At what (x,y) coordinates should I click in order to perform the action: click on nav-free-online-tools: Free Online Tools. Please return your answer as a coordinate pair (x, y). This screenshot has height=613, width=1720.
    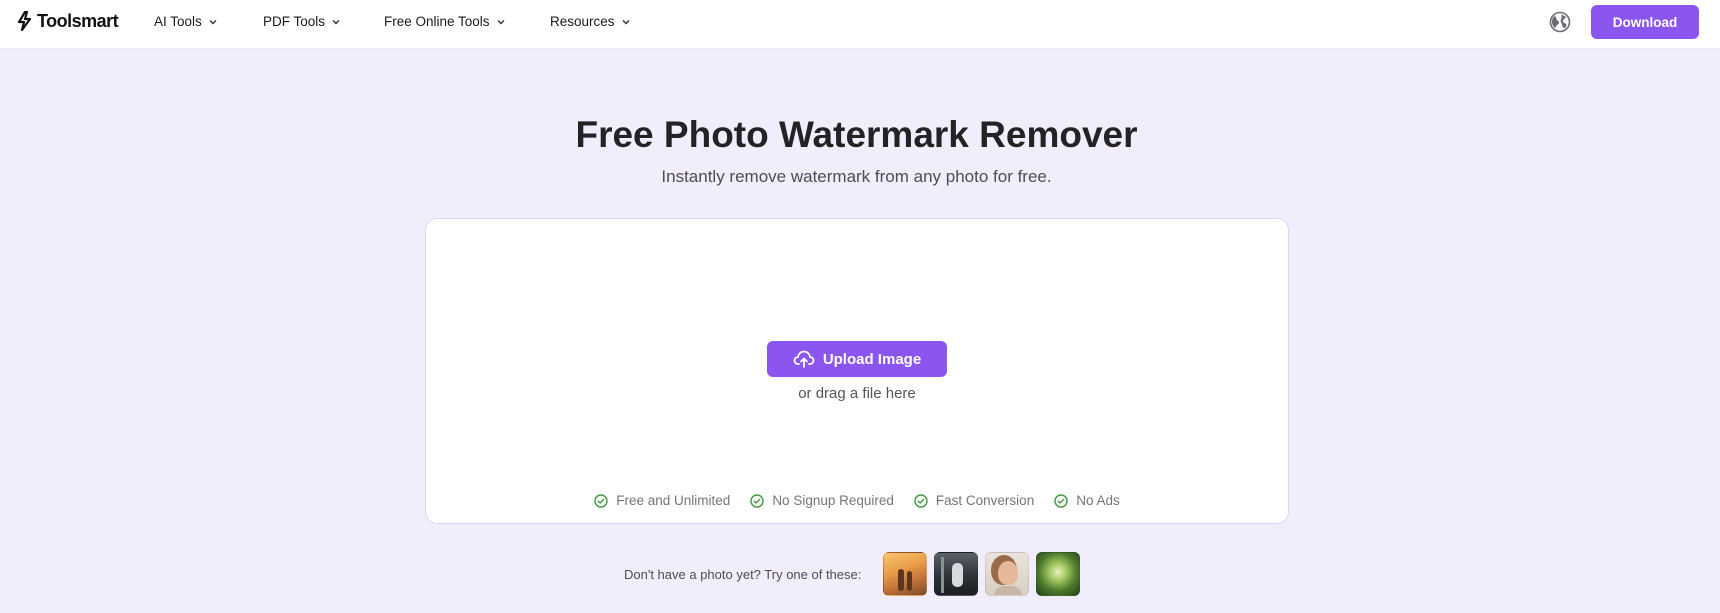
    Looking at the image, I should click on (445, 21).